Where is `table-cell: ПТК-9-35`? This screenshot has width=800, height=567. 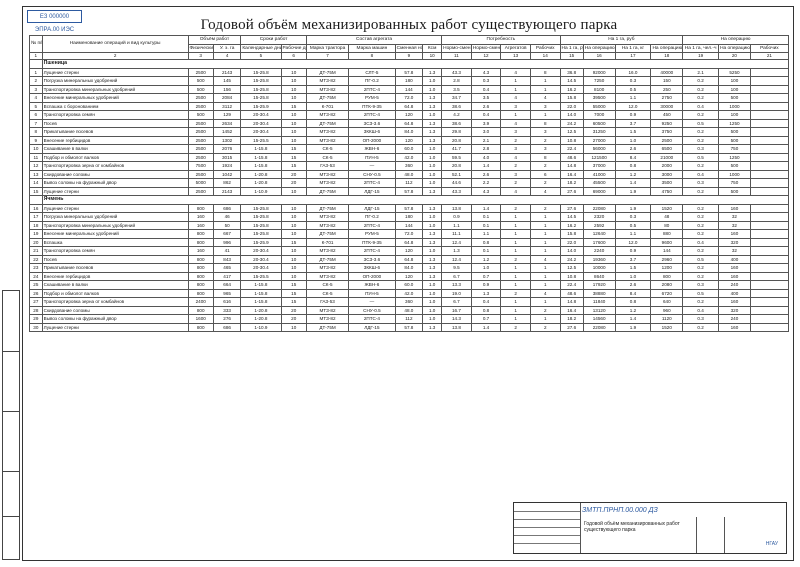 table-cell: ПТК-9-35 is located at coordinates (372, 106).